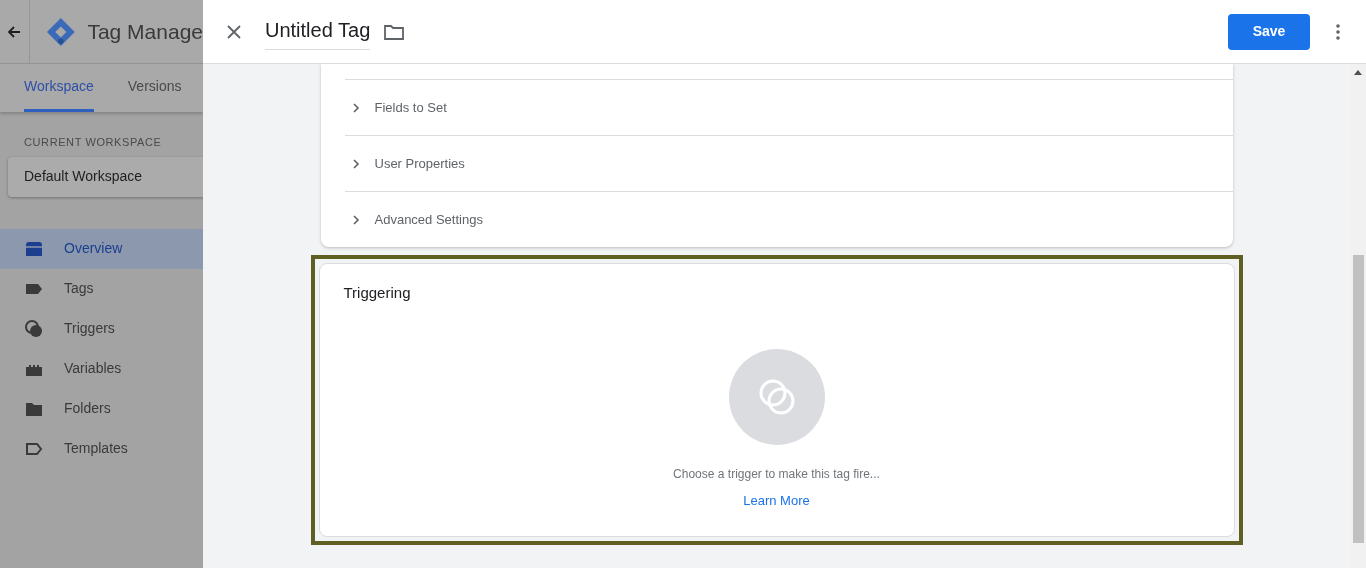 The image size is (1366, 568). What do you see at coordinates (101, 448) in the screenshot?
I see `sidebar-item: Templates` at bounding box center [101, 448].